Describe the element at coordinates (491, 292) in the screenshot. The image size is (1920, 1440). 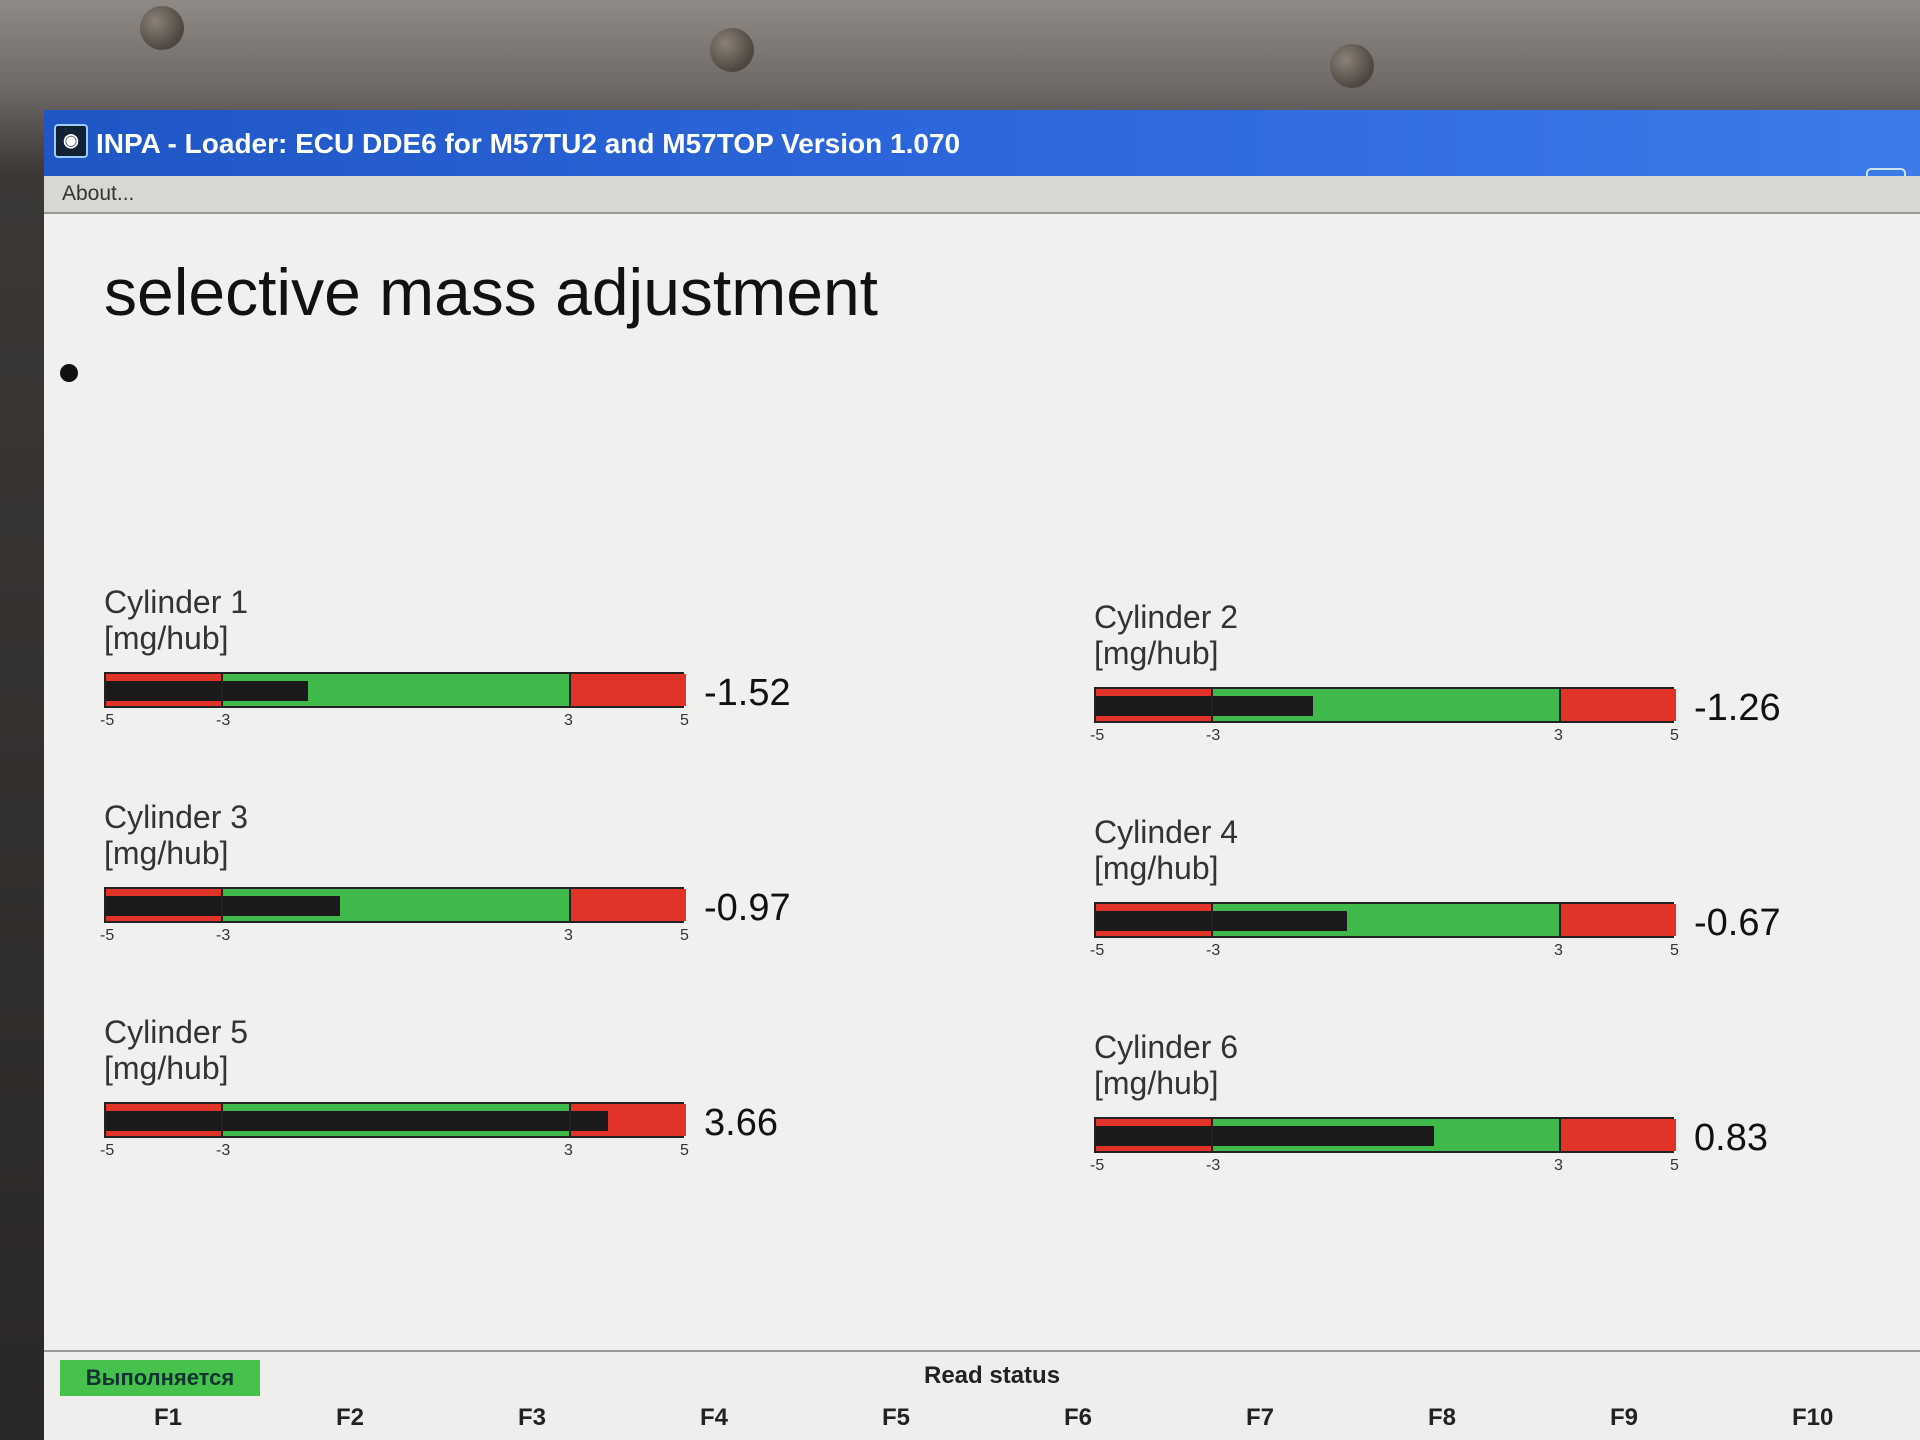
I see `page-title: selective mass adjustment` at that location.